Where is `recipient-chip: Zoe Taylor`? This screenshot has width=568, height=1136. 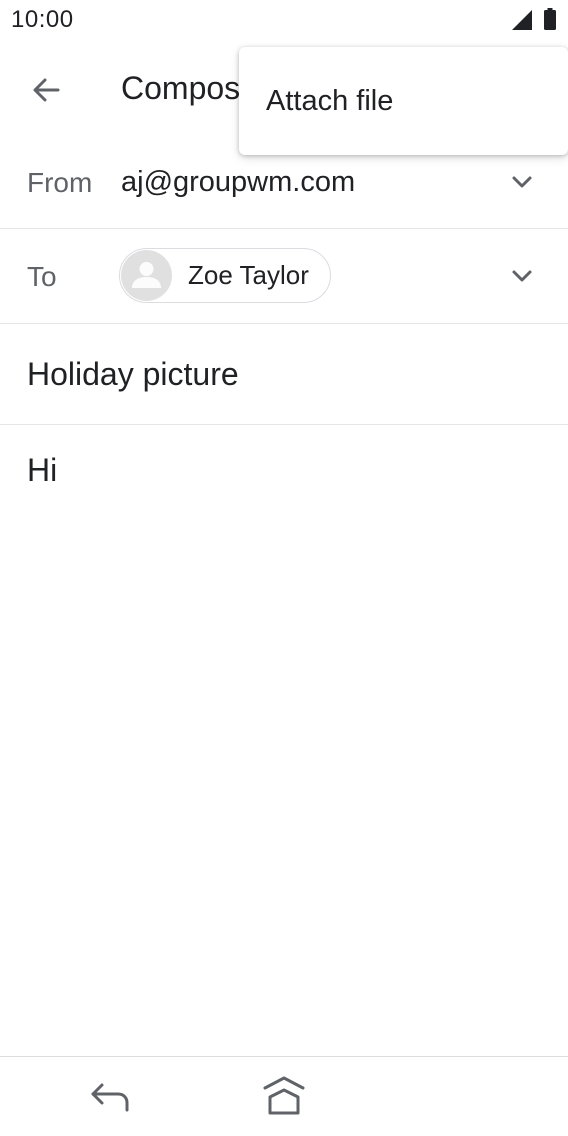 recipient-chip: Zoe Taylor is located at coordinates (225, 275).